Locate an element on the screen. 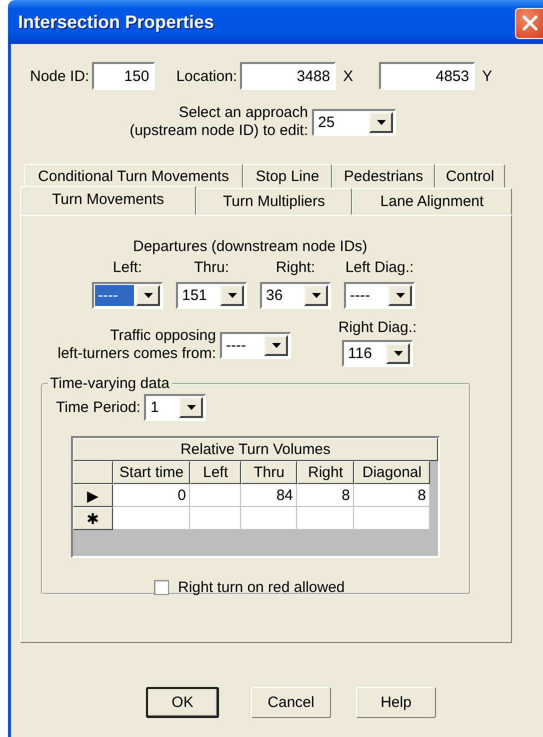  column-header: Left is located at coordinates (215, 472).